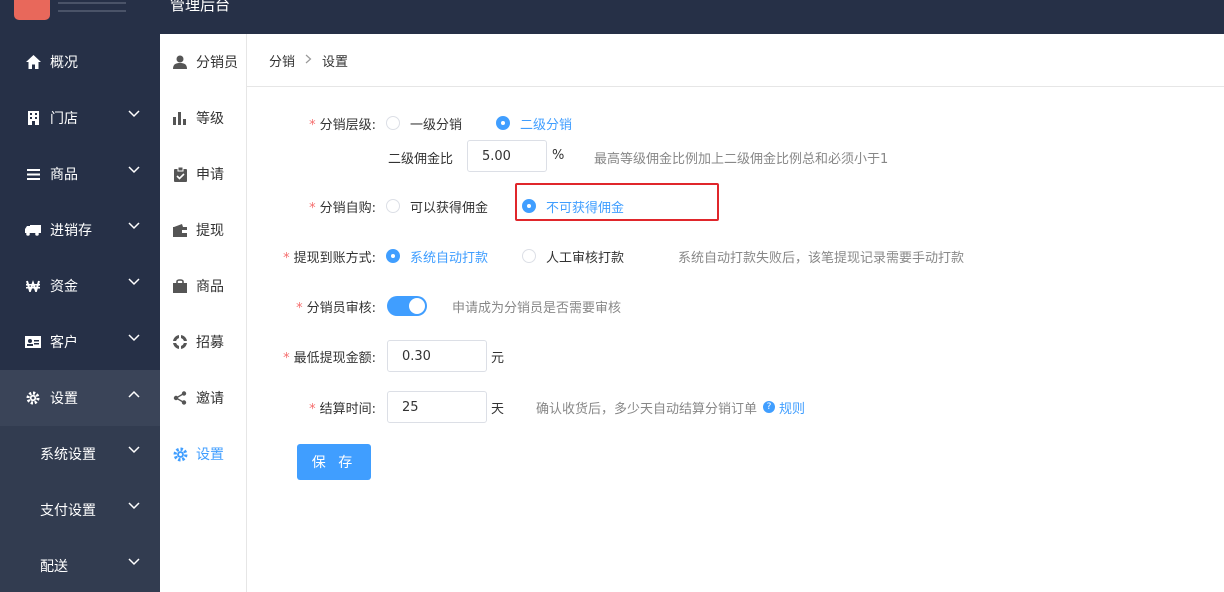  What do you see at coordinates (210, 119) in the screenshot?
I see `subnav-label: 等级` at bounding box center [210, 119].